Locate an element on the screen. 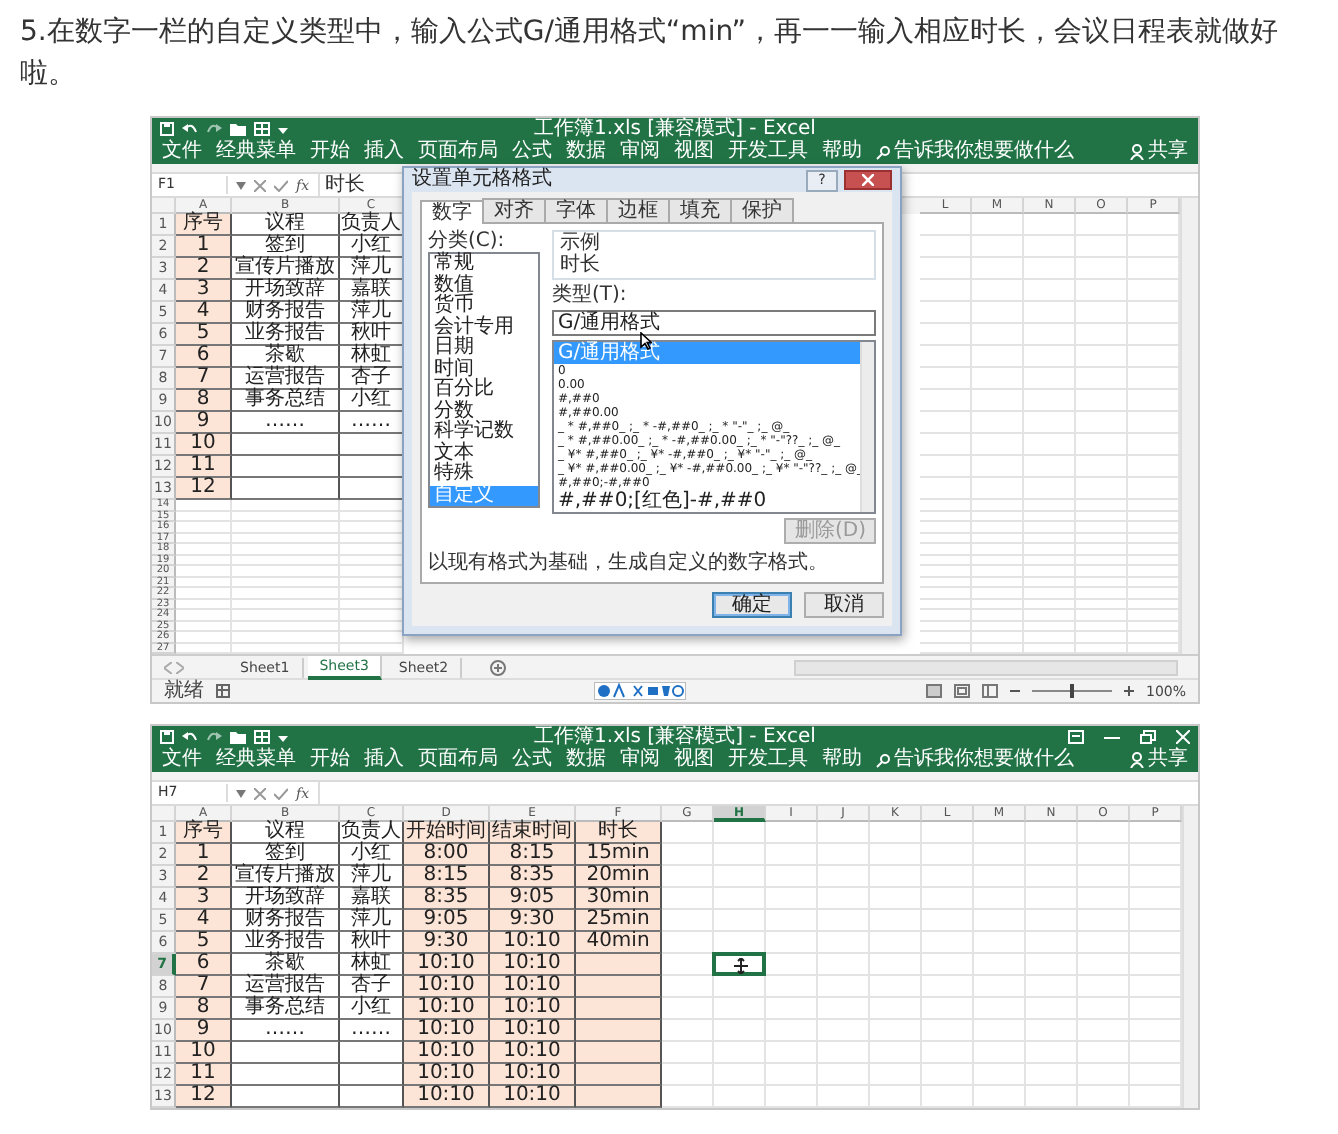 The width and height of the screenshot is (1338, 1134). dialog-tab: 对齐 is located at coordinates (514, 210).